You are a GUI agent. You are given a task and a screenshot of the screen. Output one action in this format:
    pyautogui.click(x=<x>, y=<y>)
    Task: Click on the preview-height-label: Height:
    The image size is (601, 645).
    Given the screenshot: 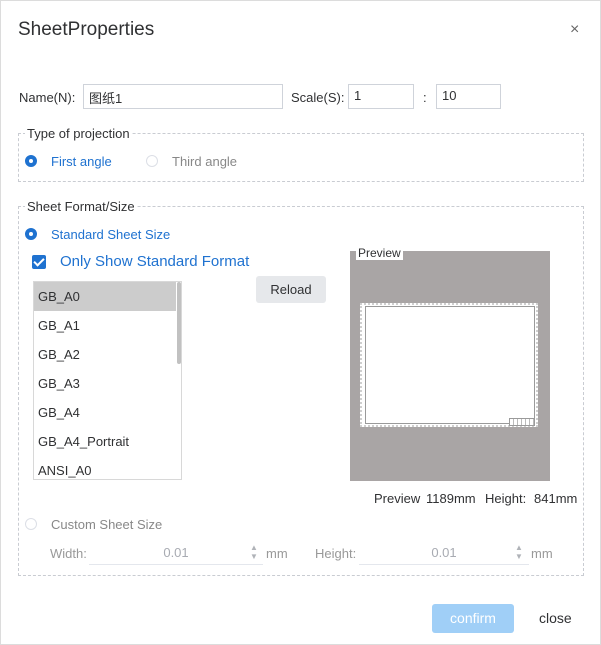 What is the action you would take?
    pyautogui.click(x=506, y=498)
    